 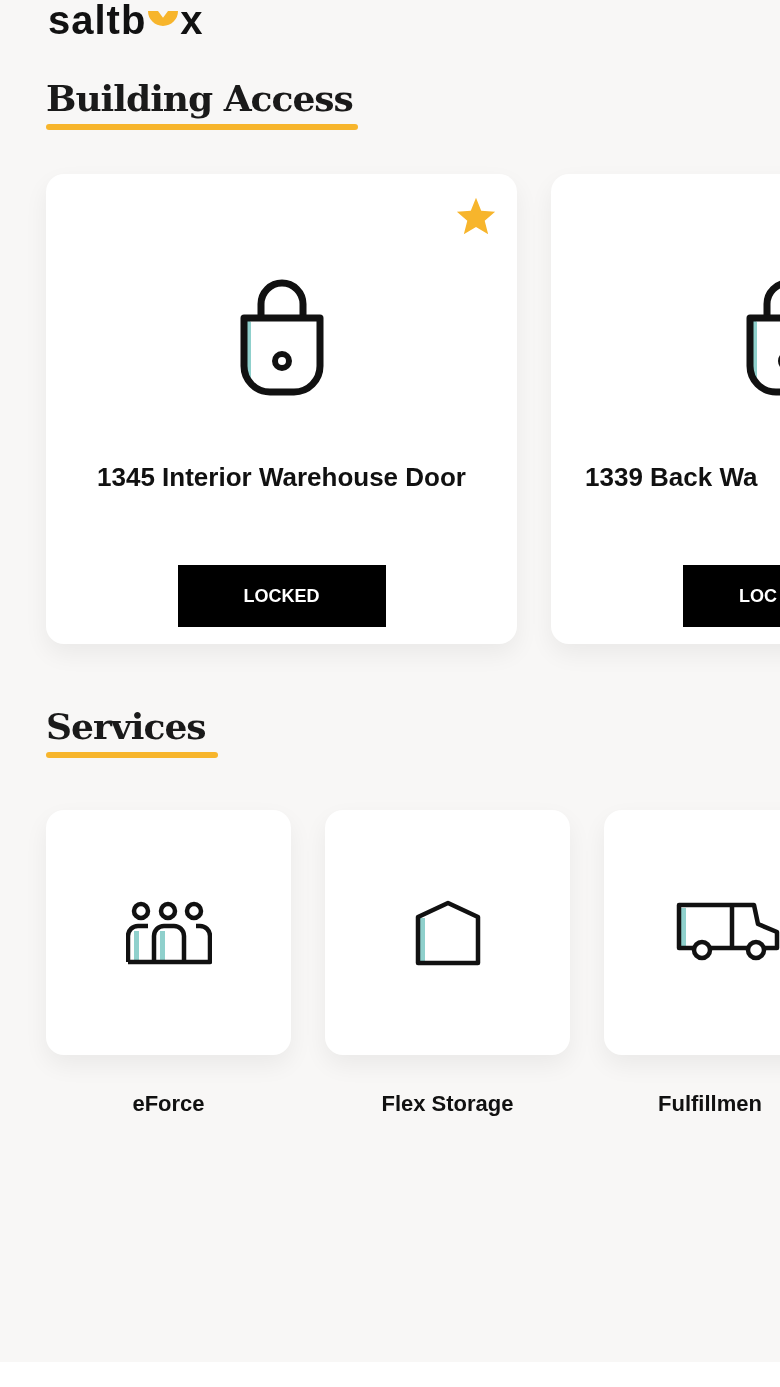 I want to click on logo-text: saltb, so click(x=97, y=20).